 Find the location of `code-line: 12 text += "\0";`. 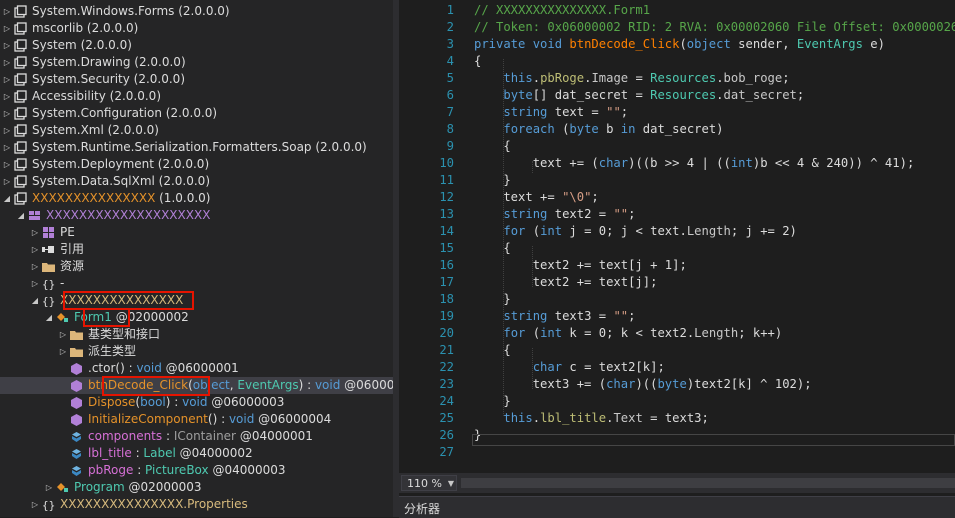

code-line: 12 text += "\0"; is located at coordinates (677, 197).